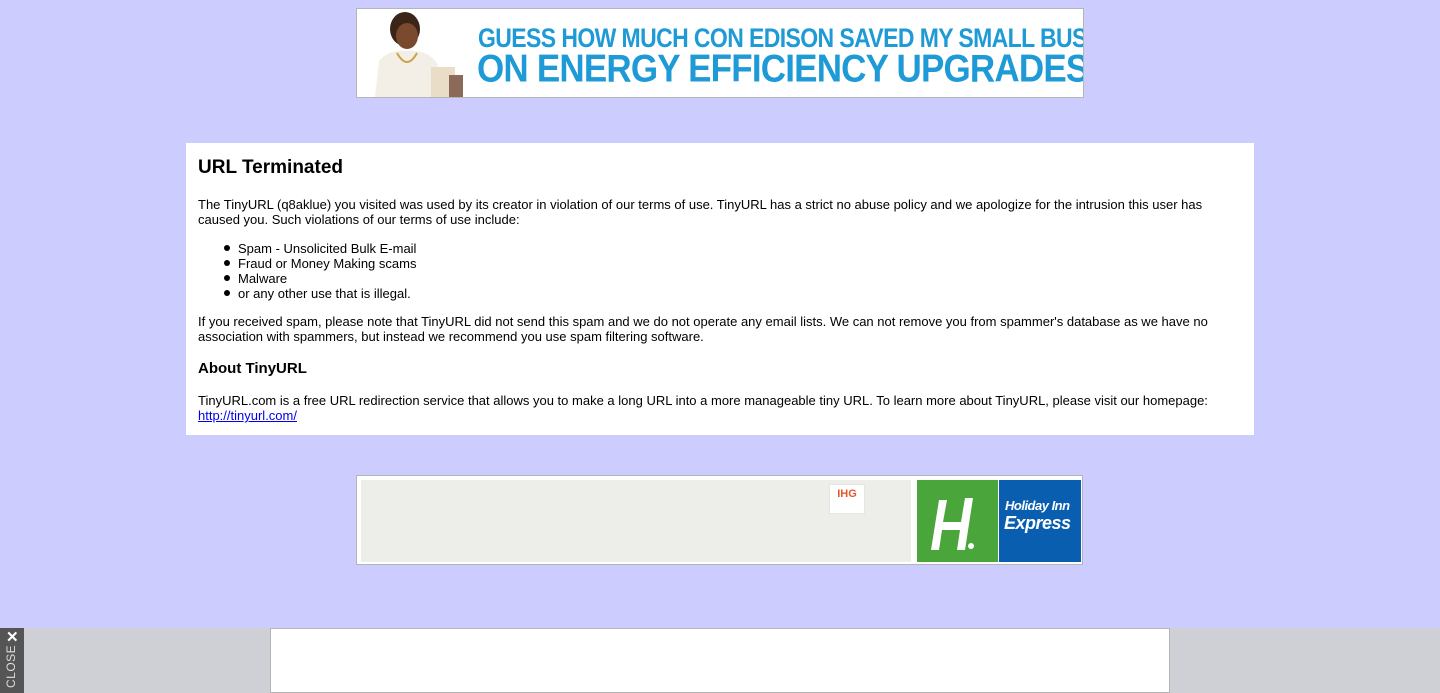  I want to click on list-item-text: Malware, so click(263, 278).